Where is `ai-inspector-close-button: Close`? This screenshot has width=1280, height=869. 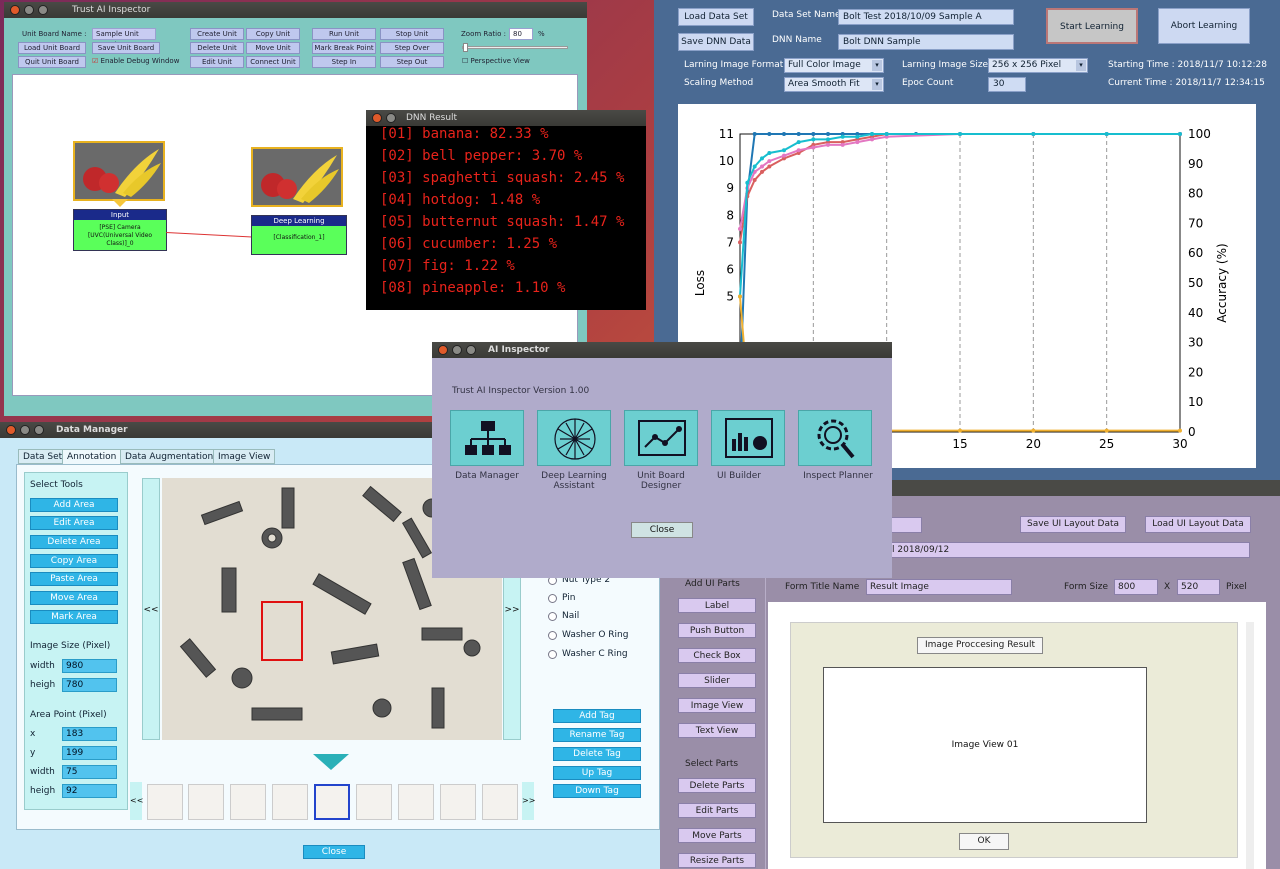 ai-inspector-close-button: Close is located at coordinates (662, 530).